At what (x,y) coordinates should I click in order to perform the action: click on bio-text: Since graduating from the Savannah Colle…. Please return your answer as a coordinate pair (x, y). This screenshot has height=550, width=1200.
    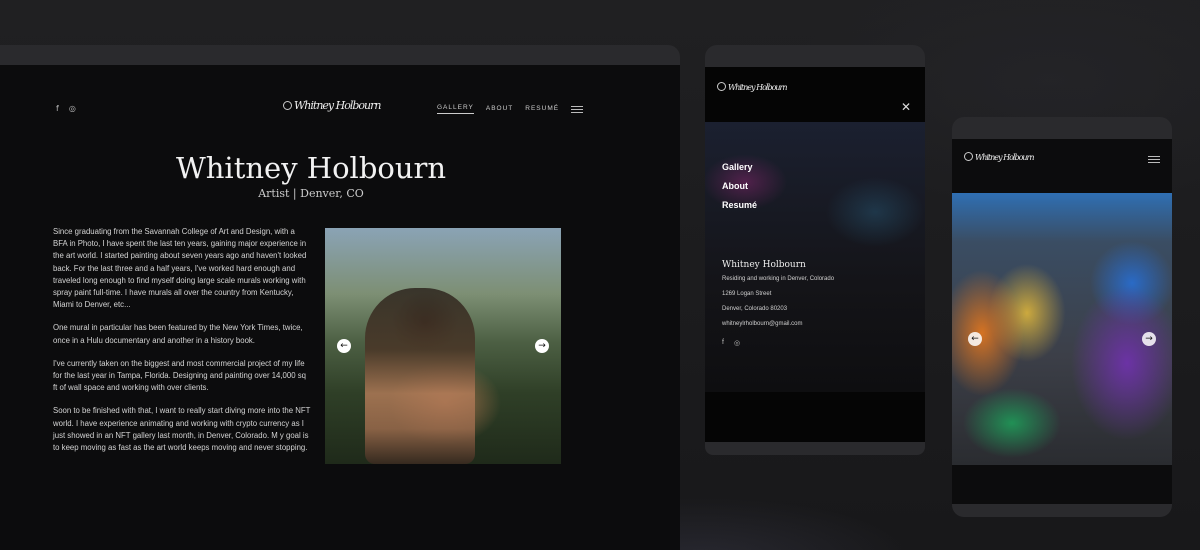
    Looking at the image, I should click on (182, 345).